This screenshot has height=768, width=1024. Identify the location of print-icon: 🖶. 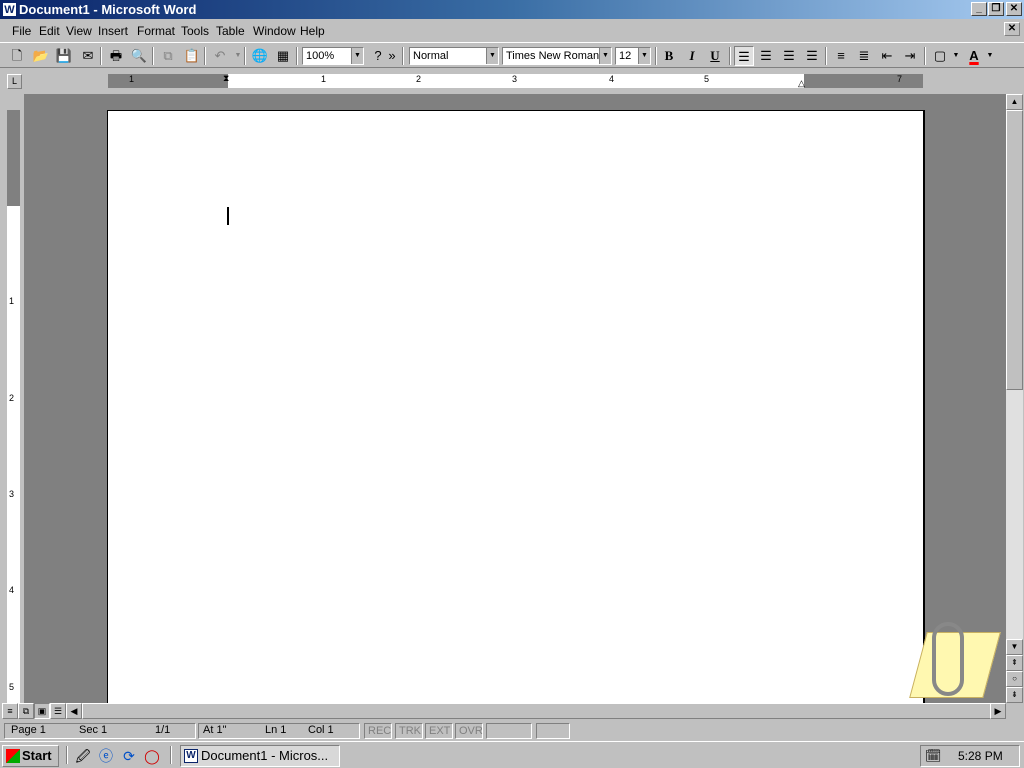
(116, 56).